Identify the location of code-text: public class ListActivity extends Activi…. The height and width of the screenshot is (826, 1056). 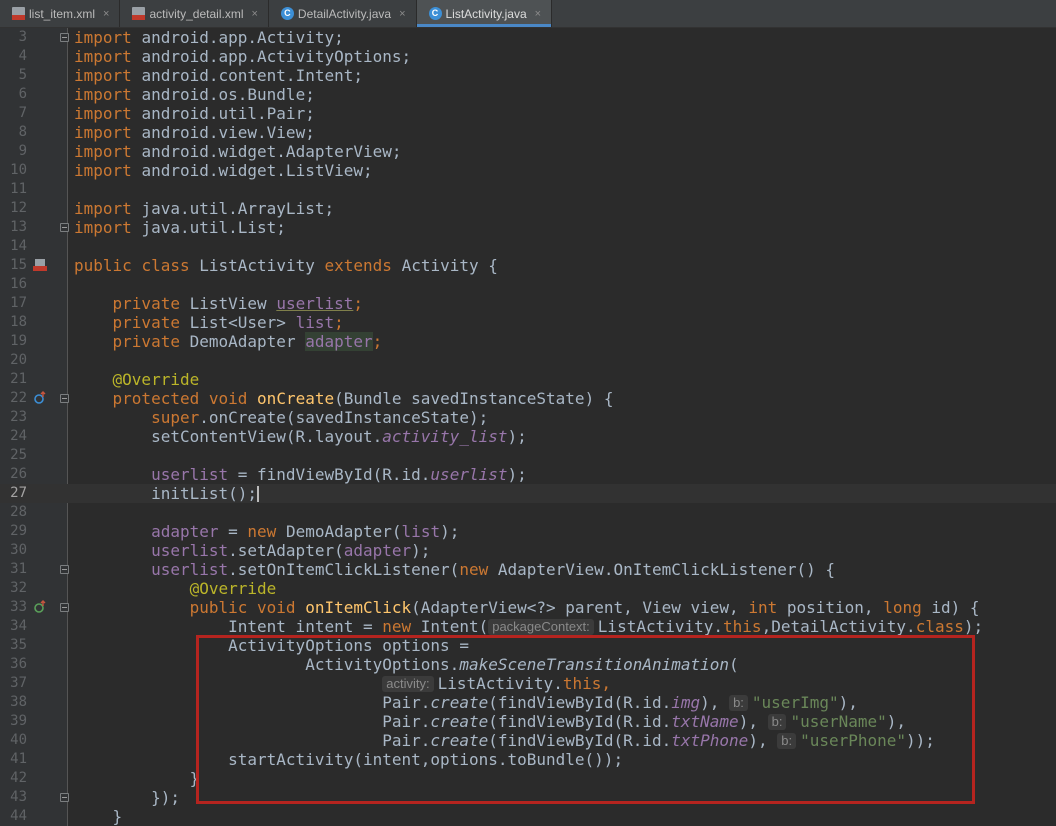
(286, 265).